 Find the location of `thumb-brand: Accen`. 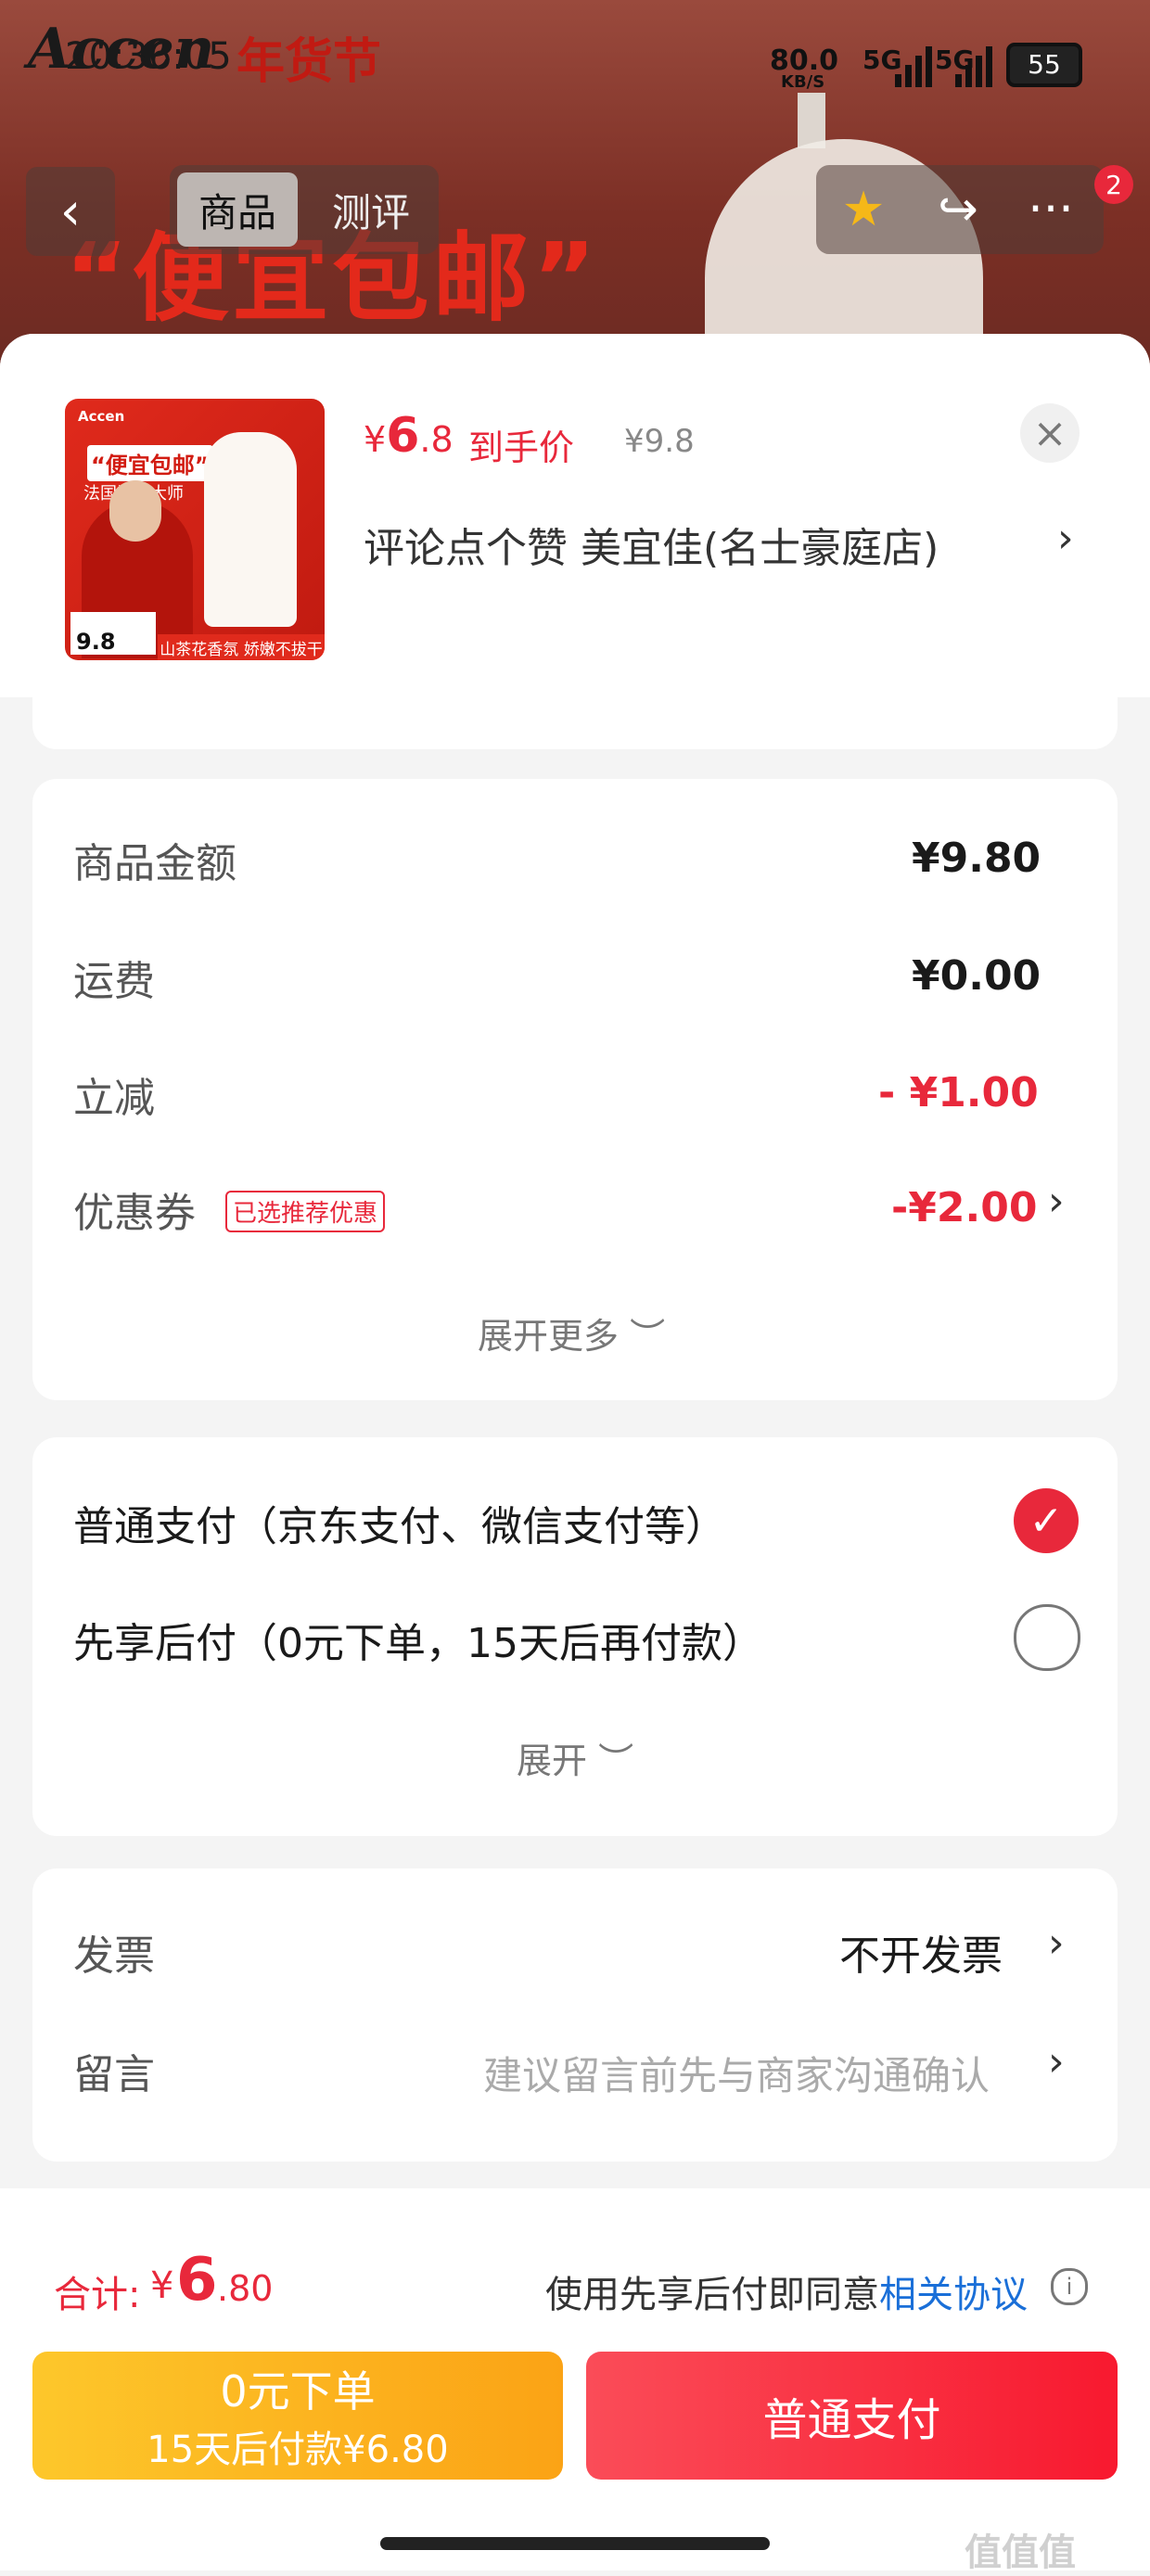

thumb-brand: Accen is located at coordinates (101, 416).